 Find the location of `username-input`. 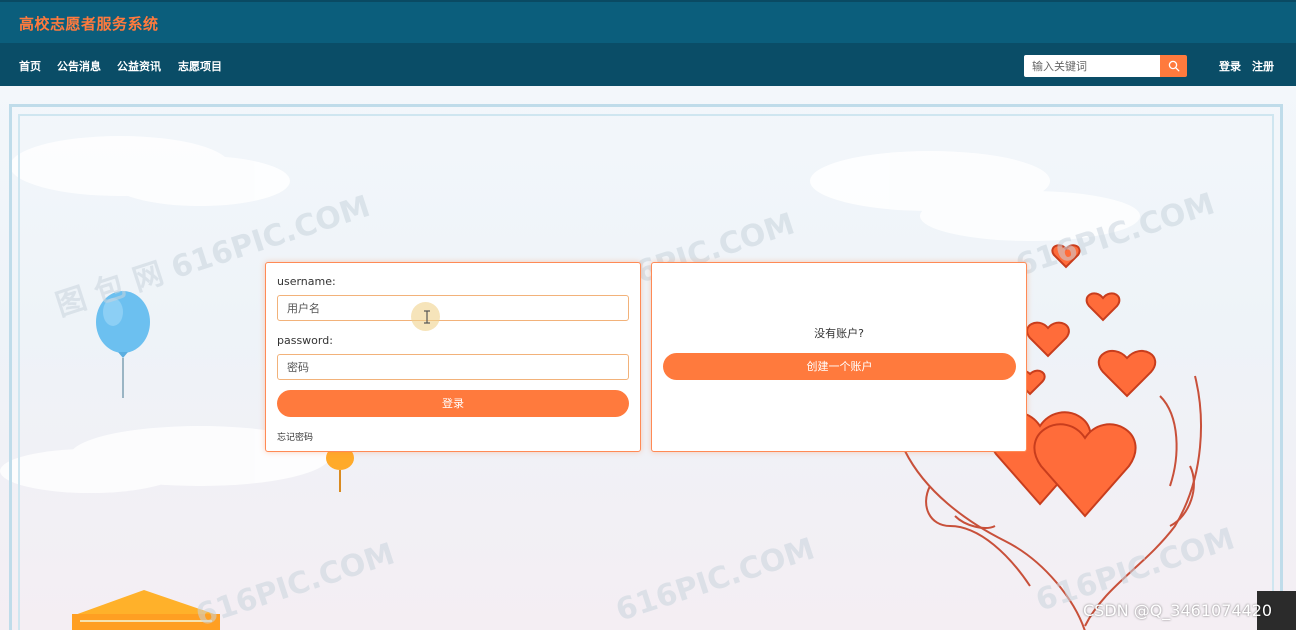

username-input is located at coordinates (453, 308).